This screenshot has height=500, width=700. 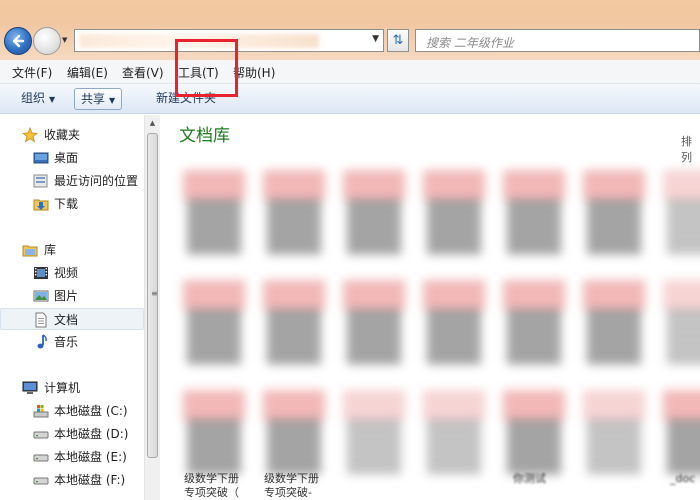 I want to click on recent-places-icon, so click(x=40, y=181).